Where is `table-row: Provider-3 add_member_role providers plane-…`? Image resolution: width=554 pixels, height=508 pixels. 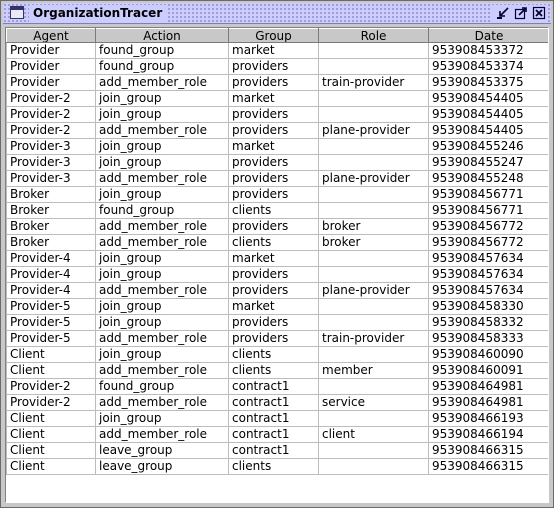
table-row: Provider-3 add_member_role providers plane-… is located at coordinates (277, 178).